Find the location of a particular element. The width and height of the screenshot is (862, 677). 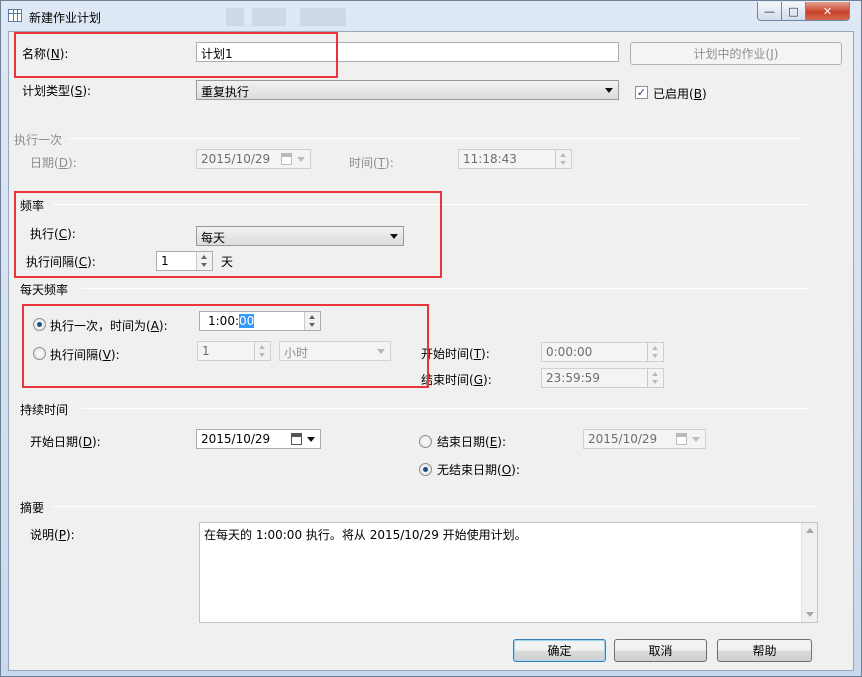

title-bar: 新建作业计划 — □ ✕ is located at coordinates (431, 16).